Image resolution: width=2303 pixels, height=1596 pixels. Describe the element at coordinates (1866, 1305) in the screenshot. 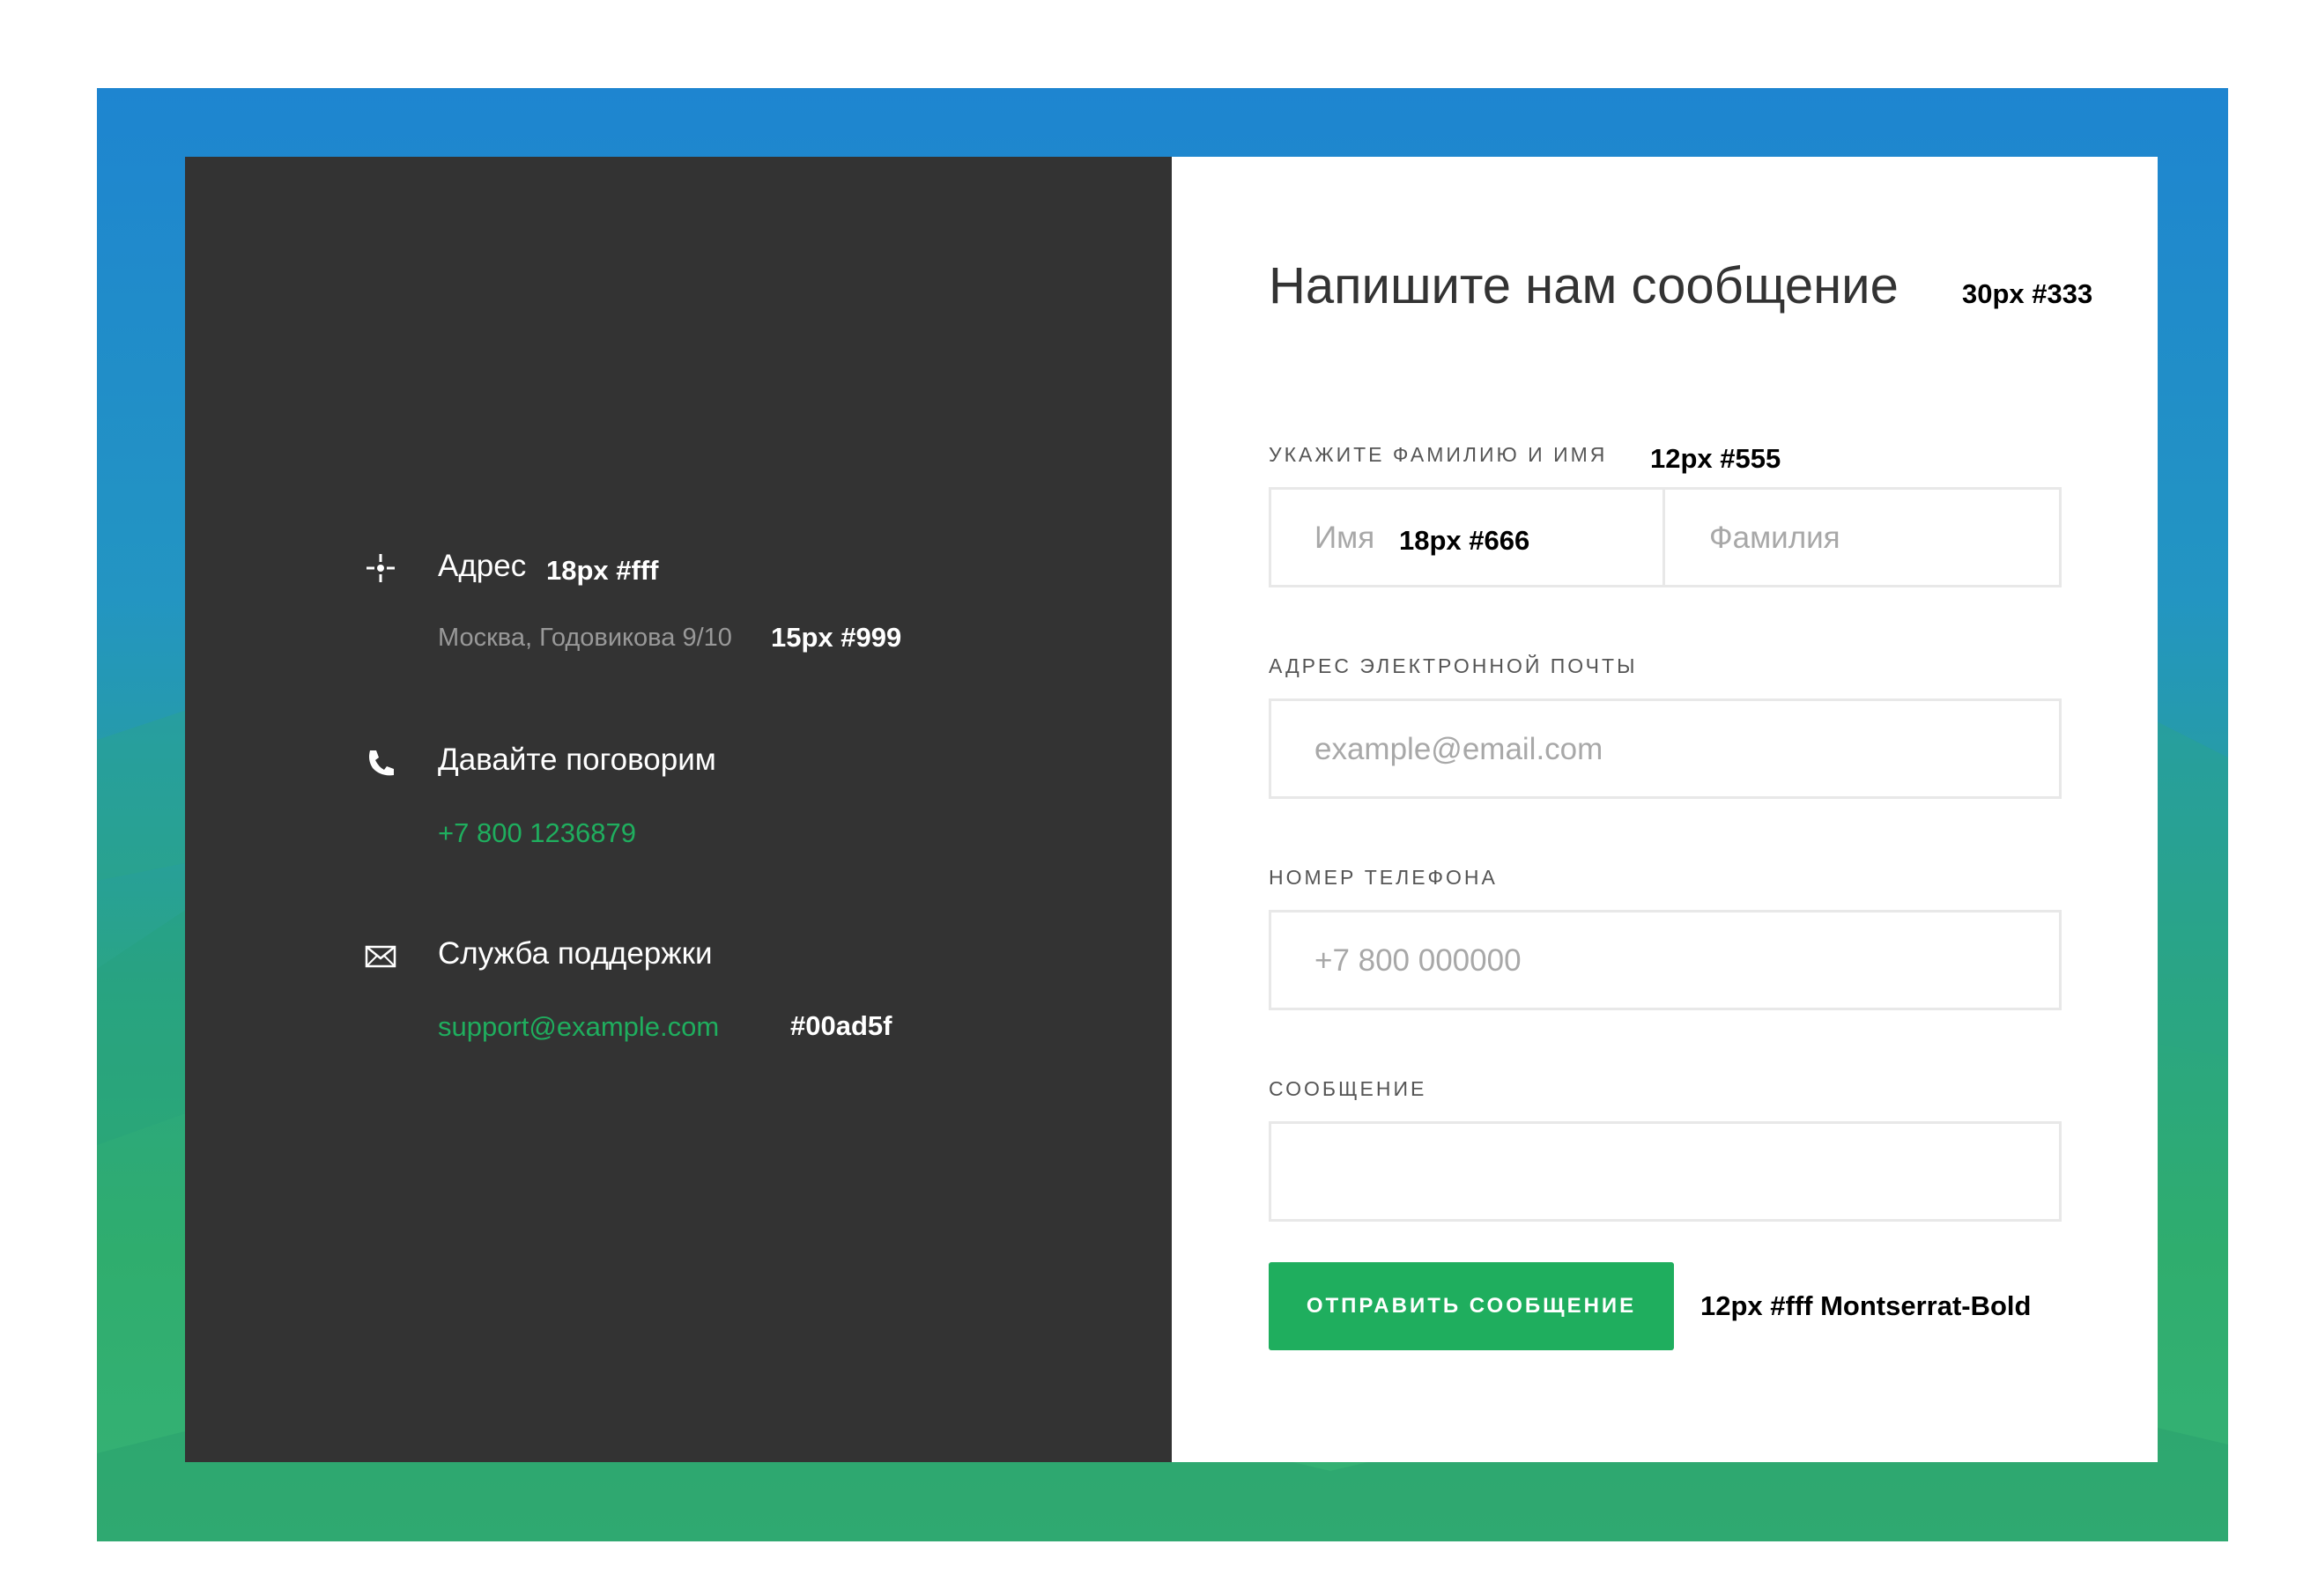

I see `annotation-button: 12px #fff Montserrat-Bold` at that location.